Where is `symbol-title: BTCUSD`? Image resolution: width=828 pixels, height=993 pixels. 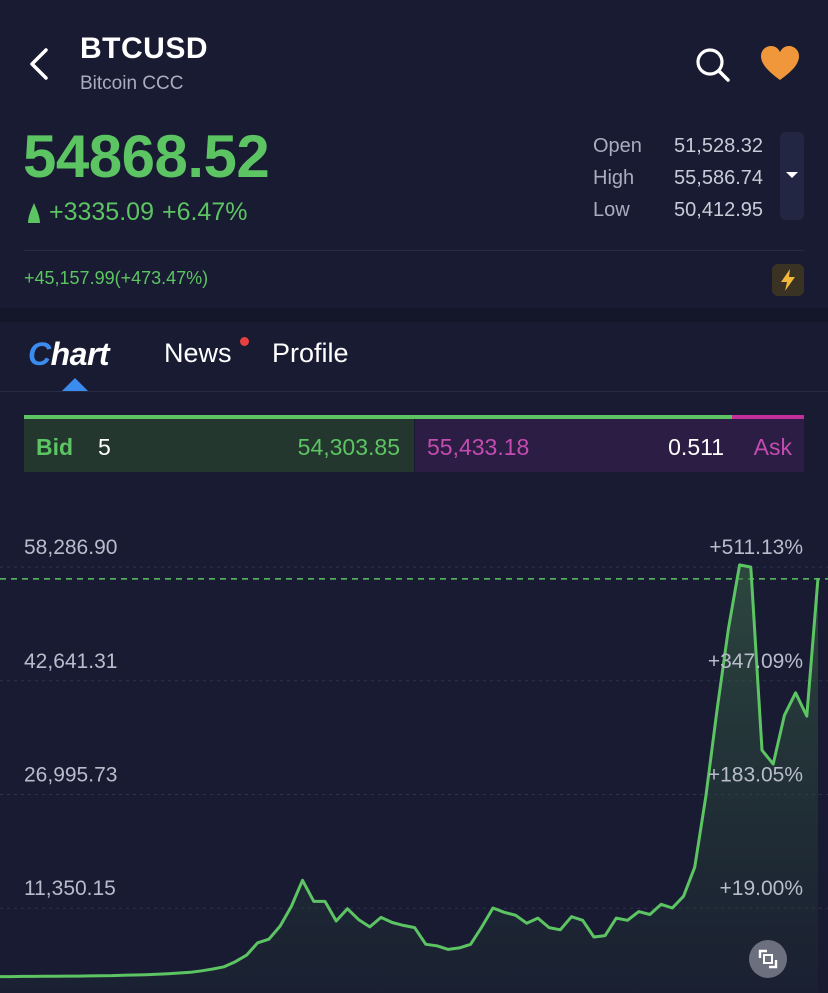 symbol-title: BTCUSD is located at coordinates (144, 48).